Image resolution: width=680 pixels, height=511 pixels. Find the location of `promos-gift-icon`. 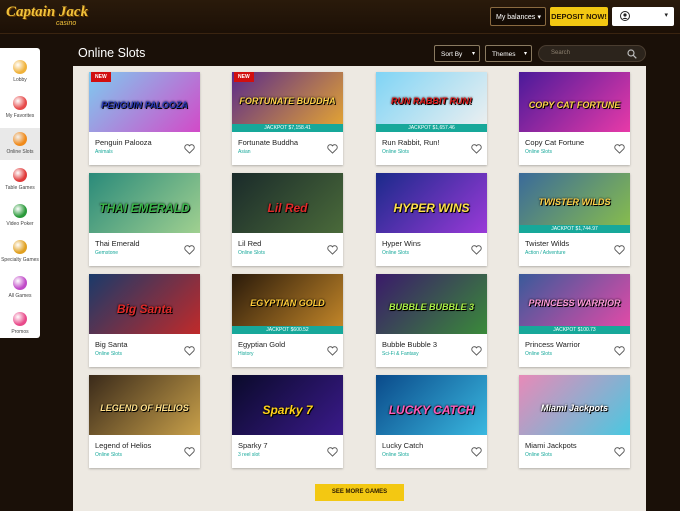

promos-gift-icon is located at coordinates (20, 319).